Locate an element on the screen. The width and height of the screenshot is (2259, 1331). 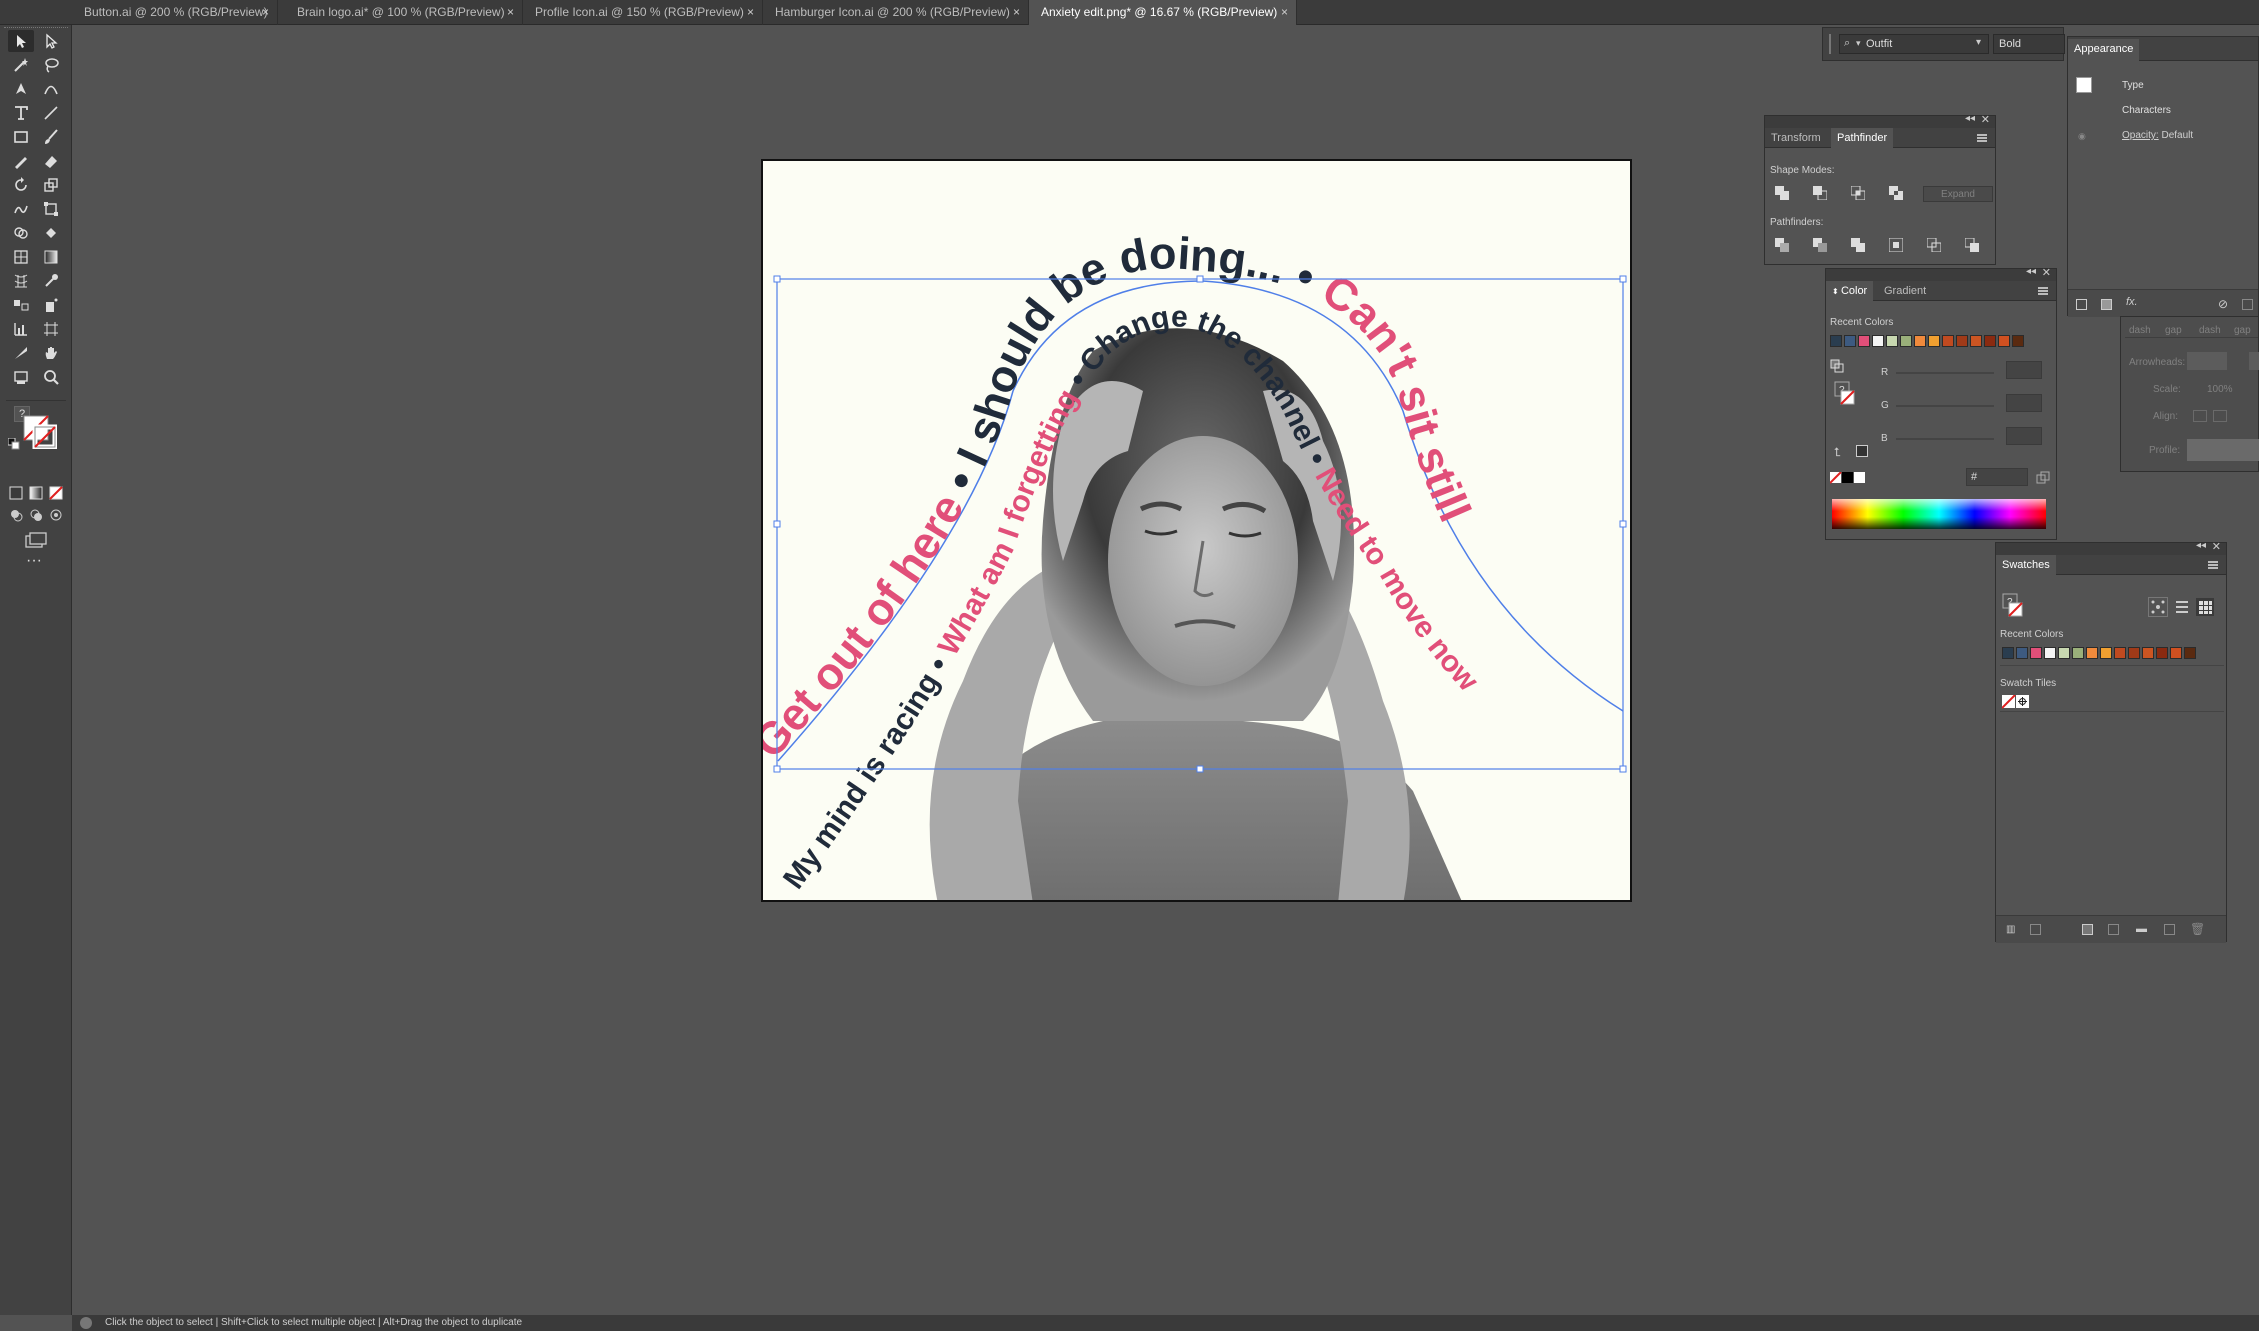
draw-normal-icon is located at coordinates (16, 515).